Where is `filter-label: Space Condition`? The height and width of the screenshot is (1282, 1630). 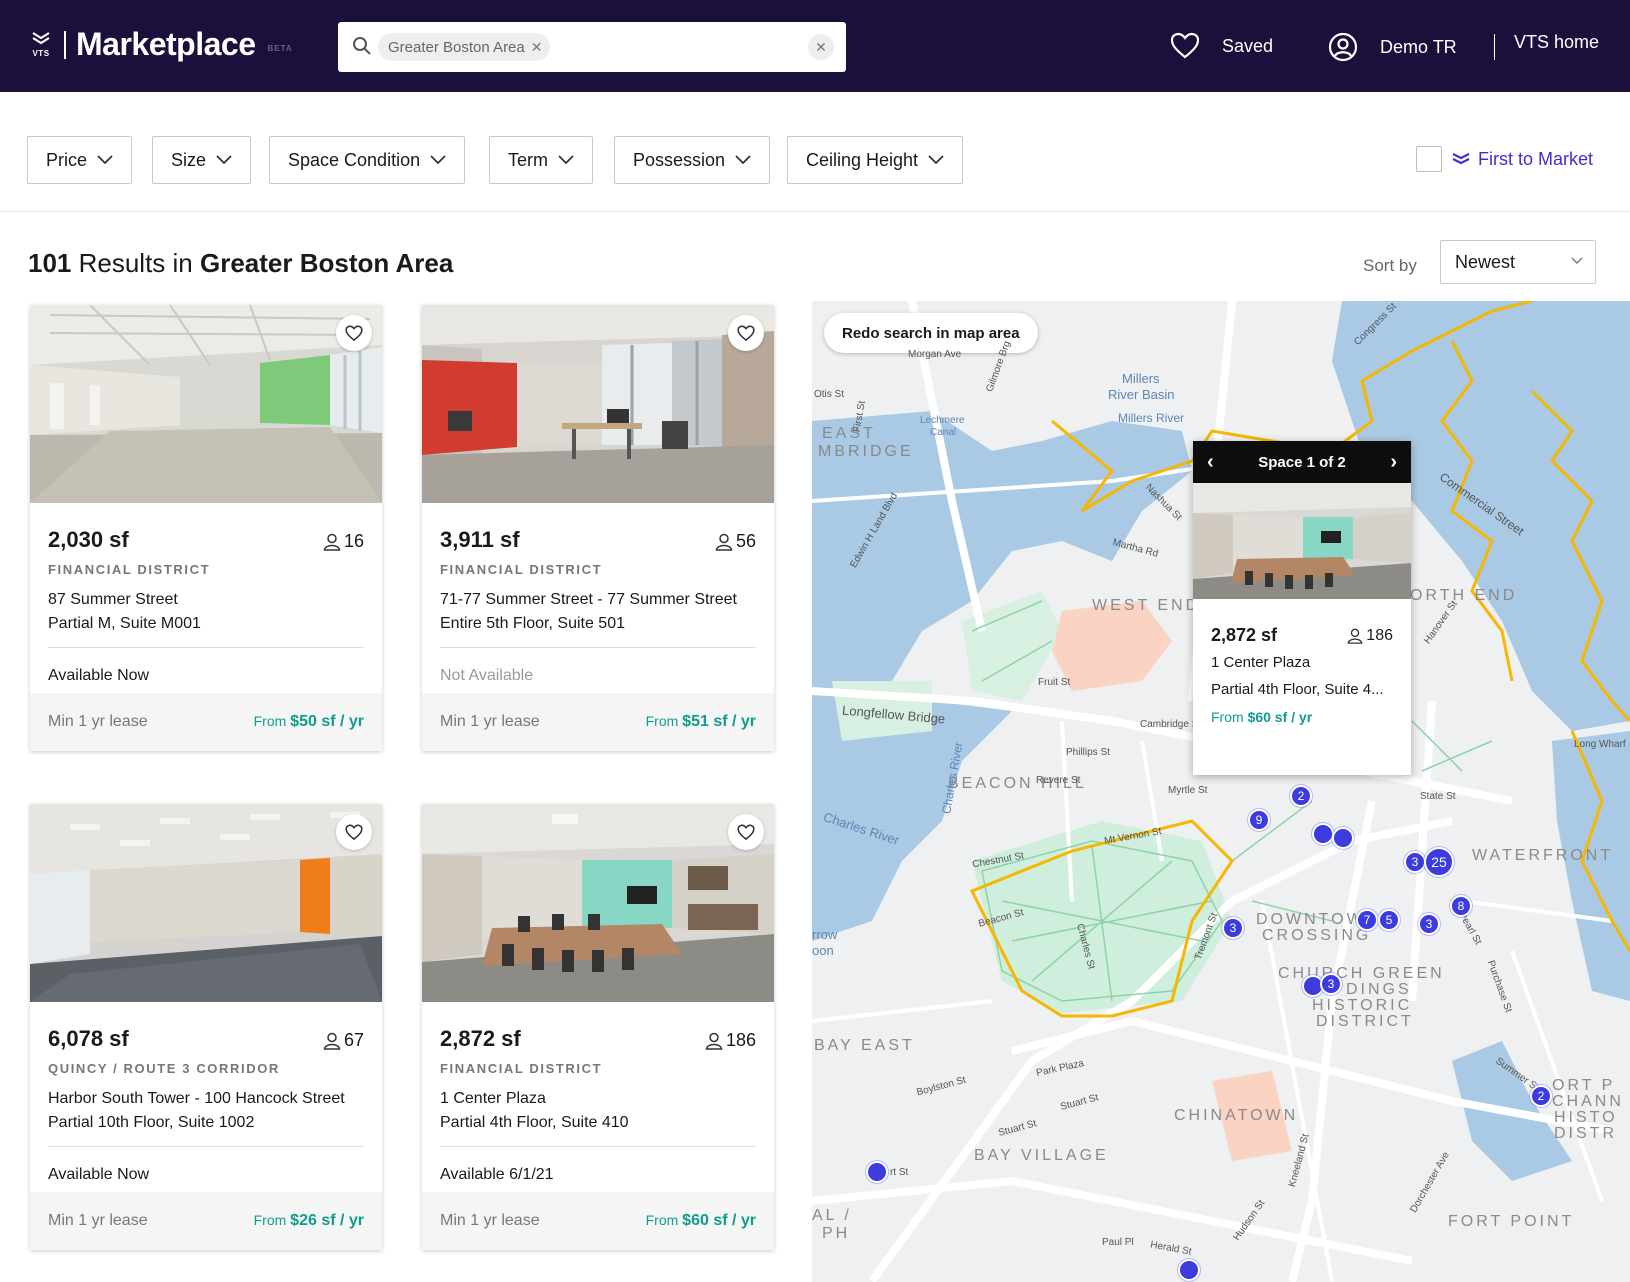
filter-label: Space Condition is located at coordinates (354, 159).